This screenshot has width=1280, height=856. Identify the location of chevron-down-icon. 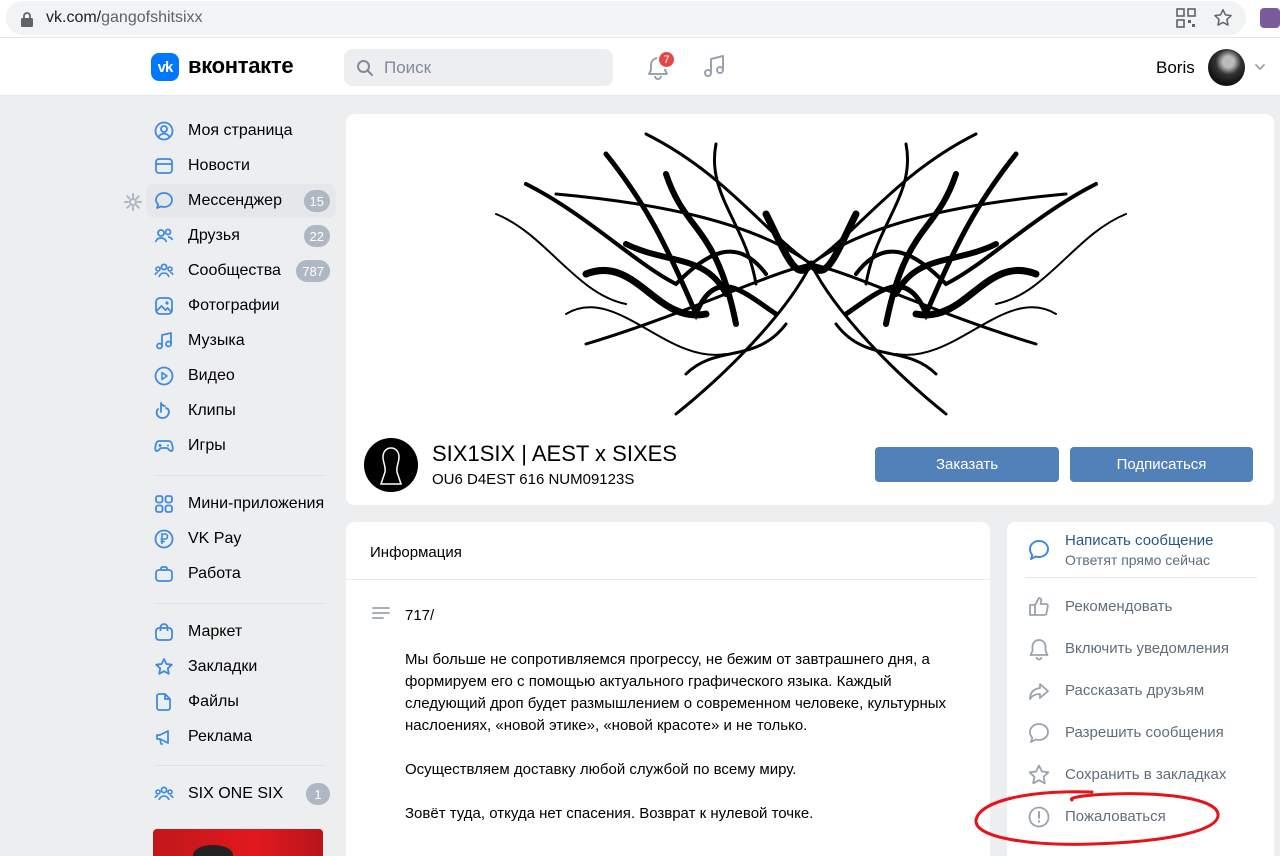
(1260, 67).